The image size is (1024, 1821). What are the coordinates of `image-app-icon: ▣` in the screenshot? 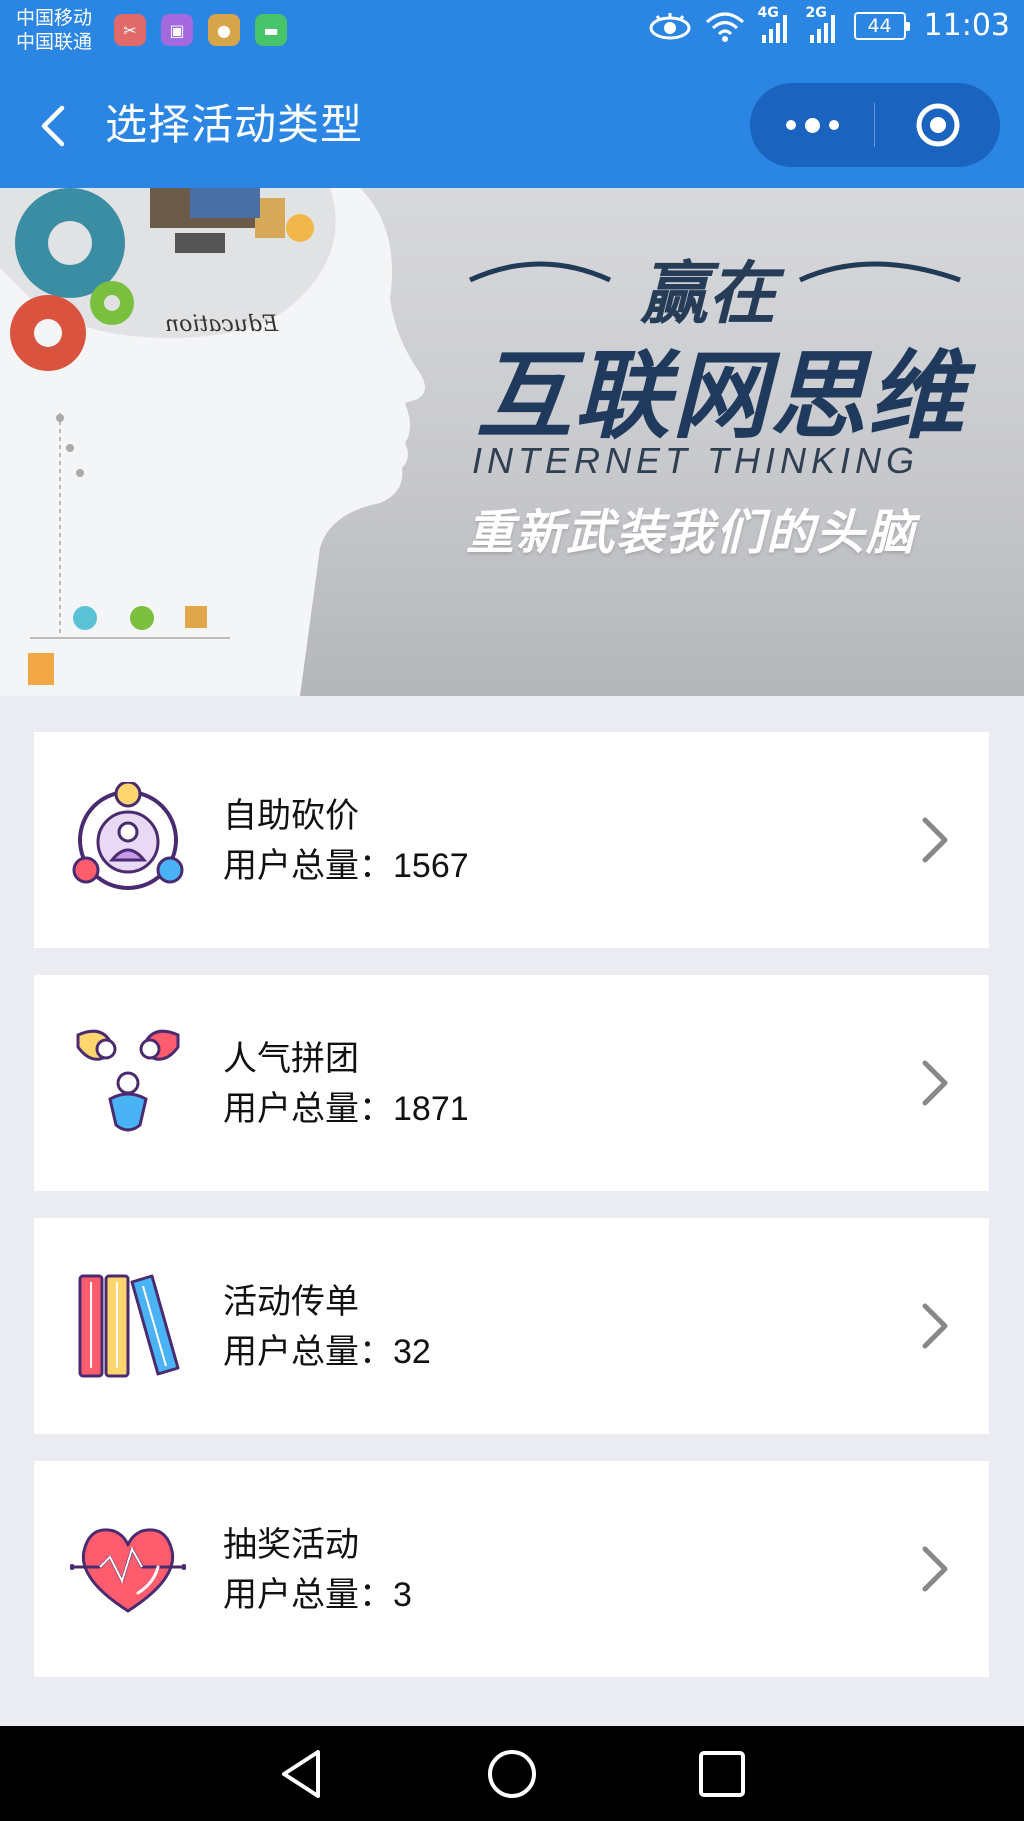 It's located at (177, 30).